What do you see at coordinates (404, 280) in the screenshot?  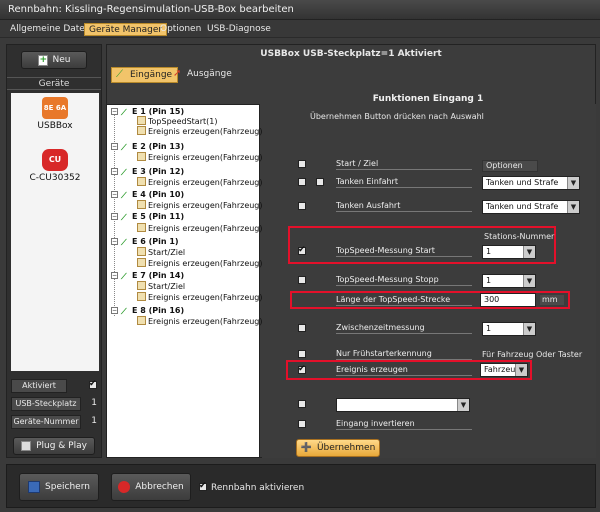 I see `topspeed-stopp-label: TopSpeed-Messung Stopp` at bounding box center [404, 280].